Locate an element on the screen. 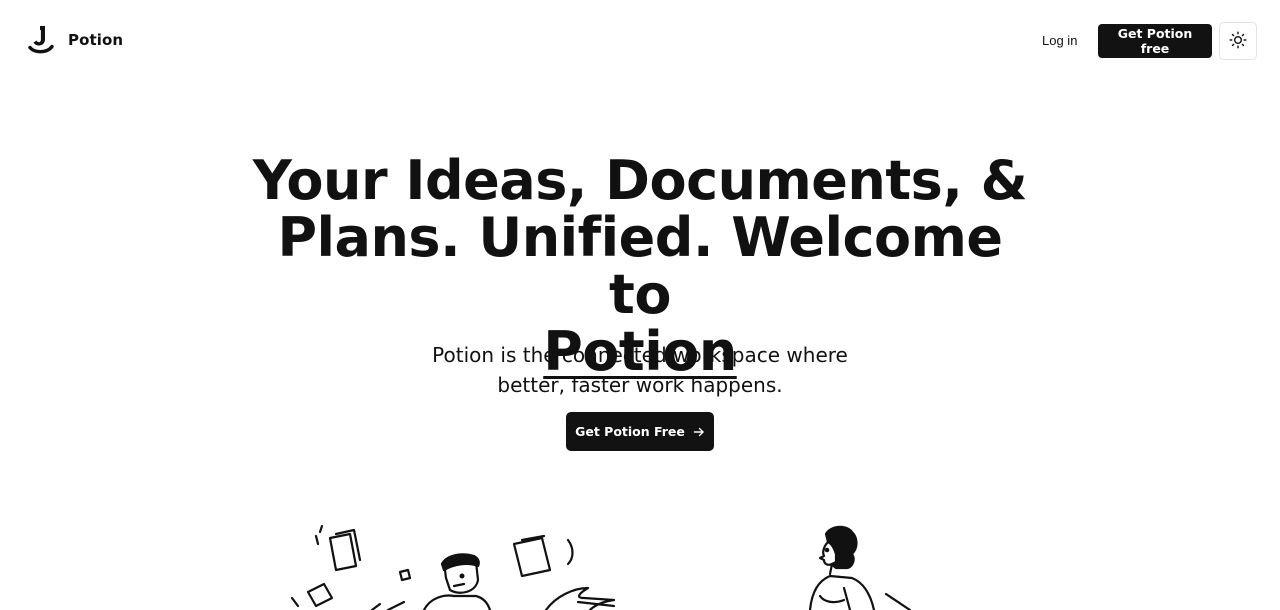 The height and width of the screenshot is (610, 1280). hero-title-line-2: Plans. Unified. Welcome to is located at coordinates (640, 266).